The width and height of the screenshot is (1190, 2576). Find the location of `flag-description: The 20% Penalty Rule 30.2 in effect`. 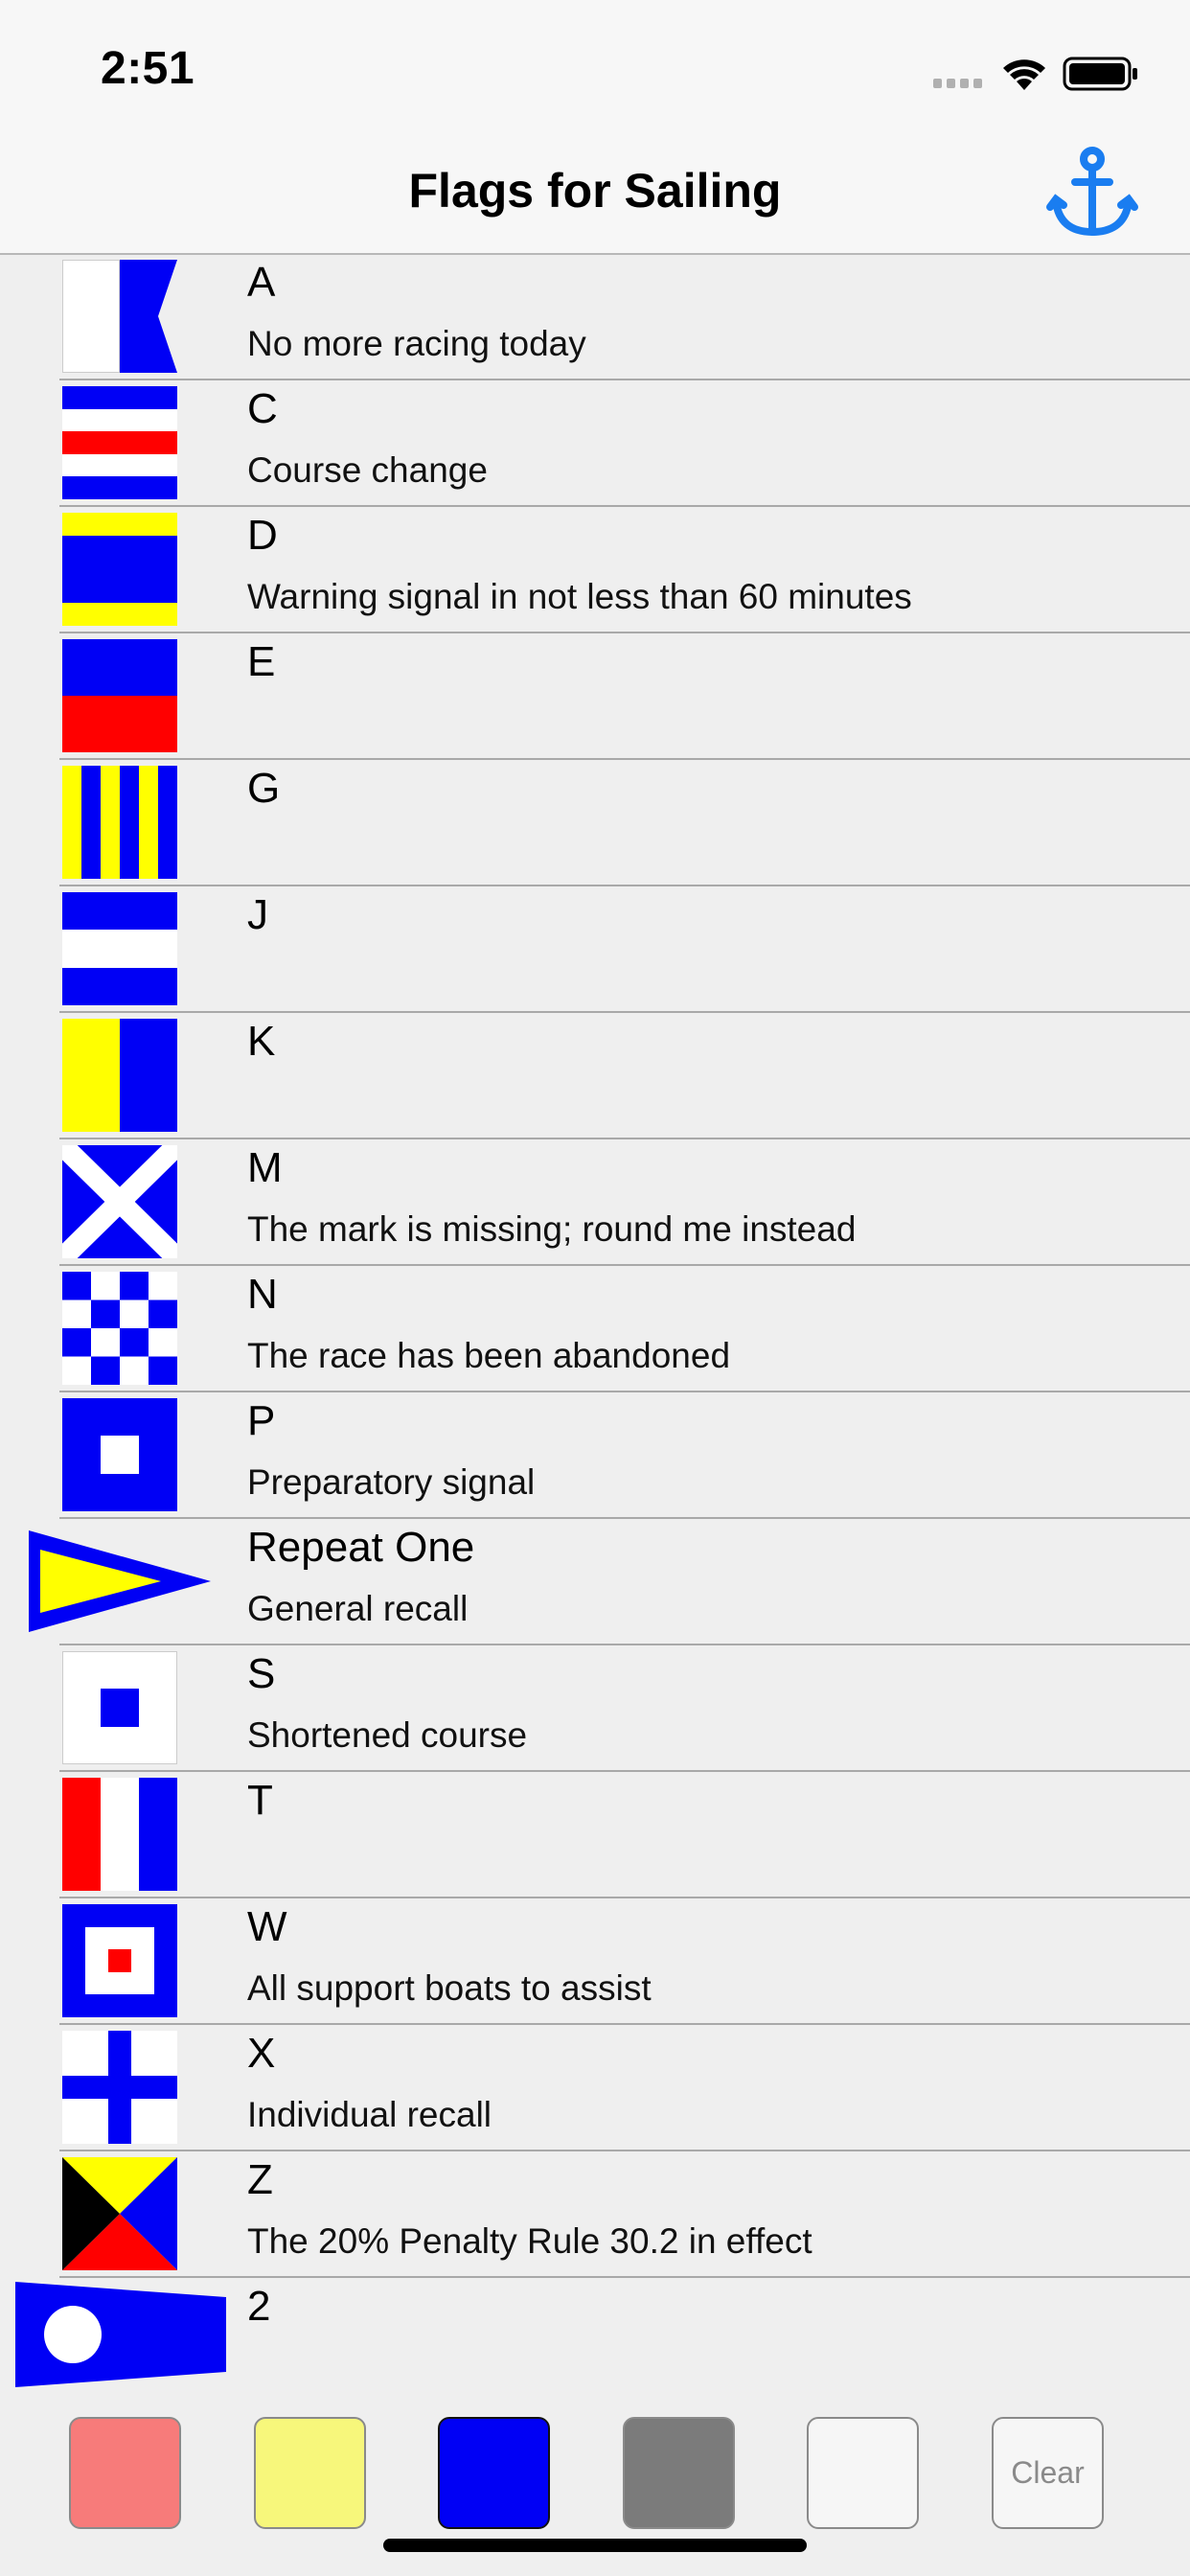

flag-description: The 20% Penalty Rule 30.2 in effect is located at coordinates (529, 2241).